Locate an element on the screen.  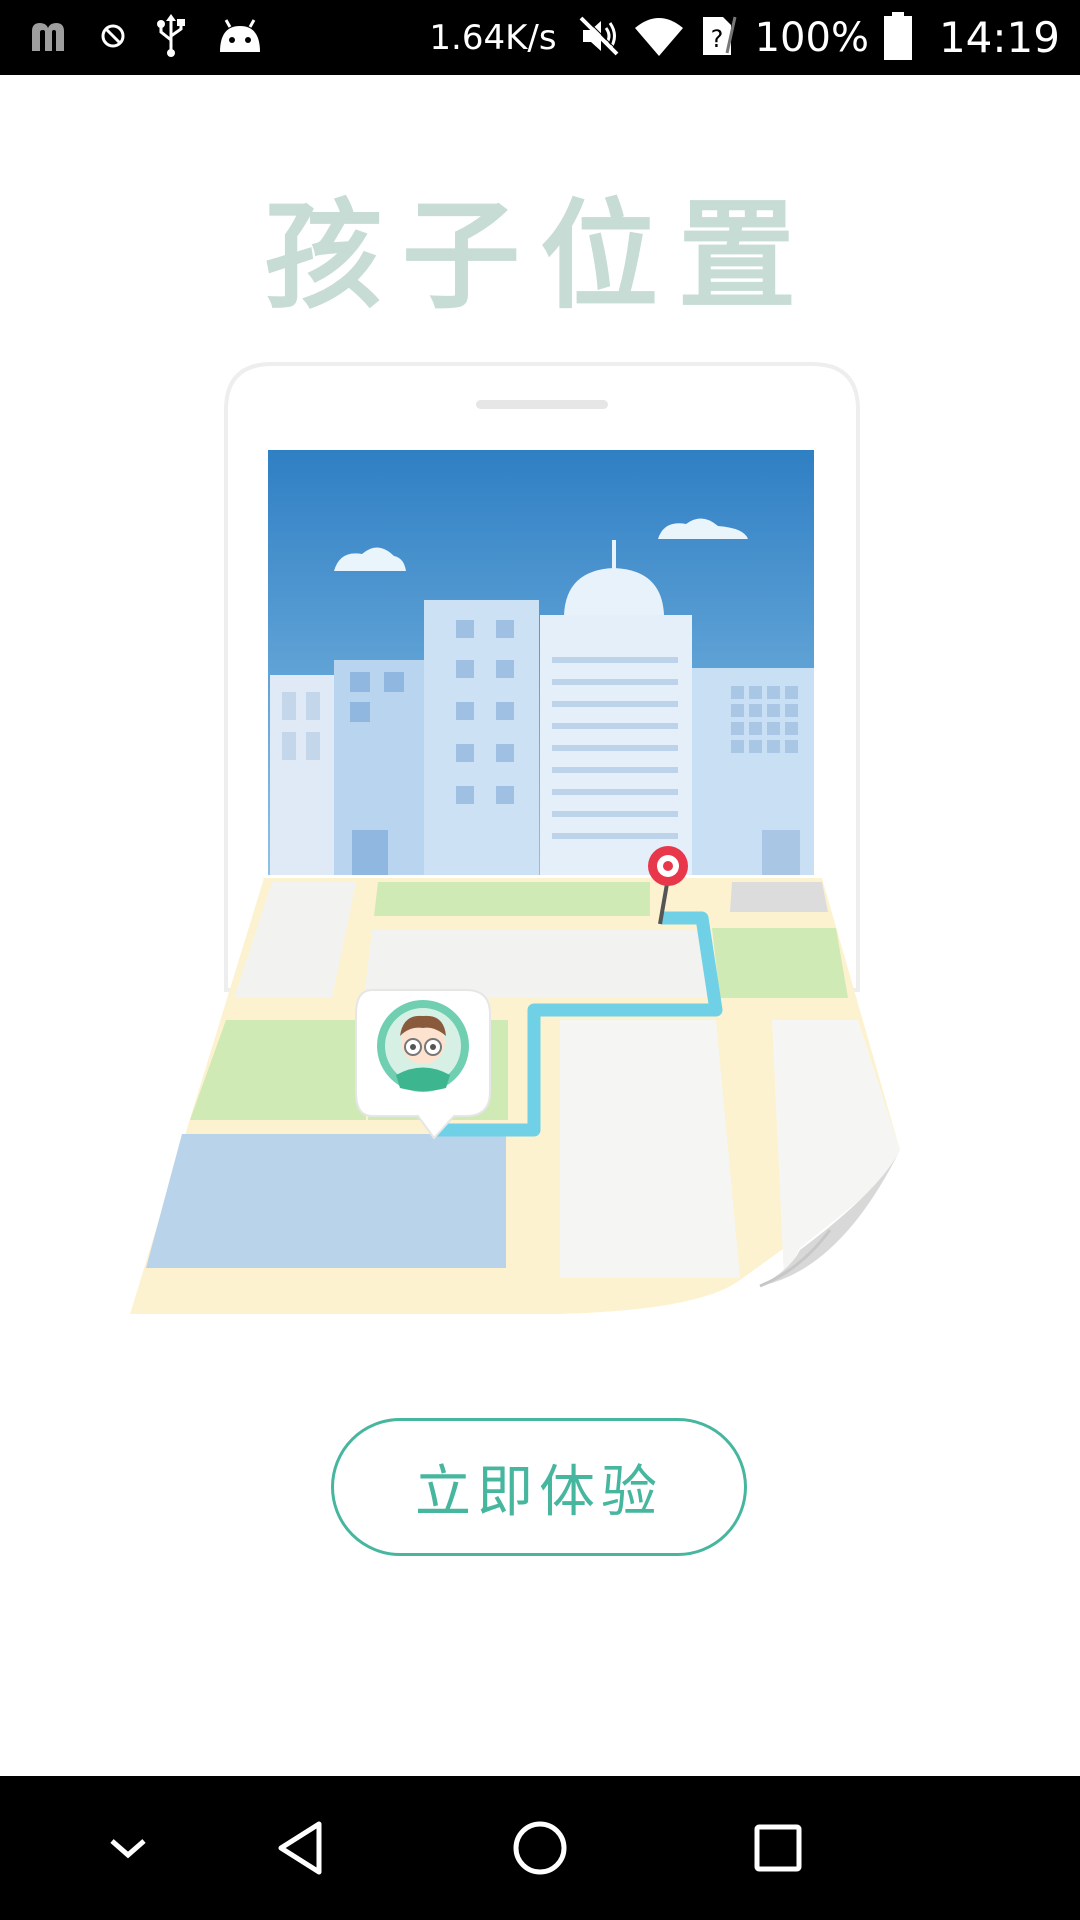
network-speed: 1.64K/s is located at coordinates (493, 37).